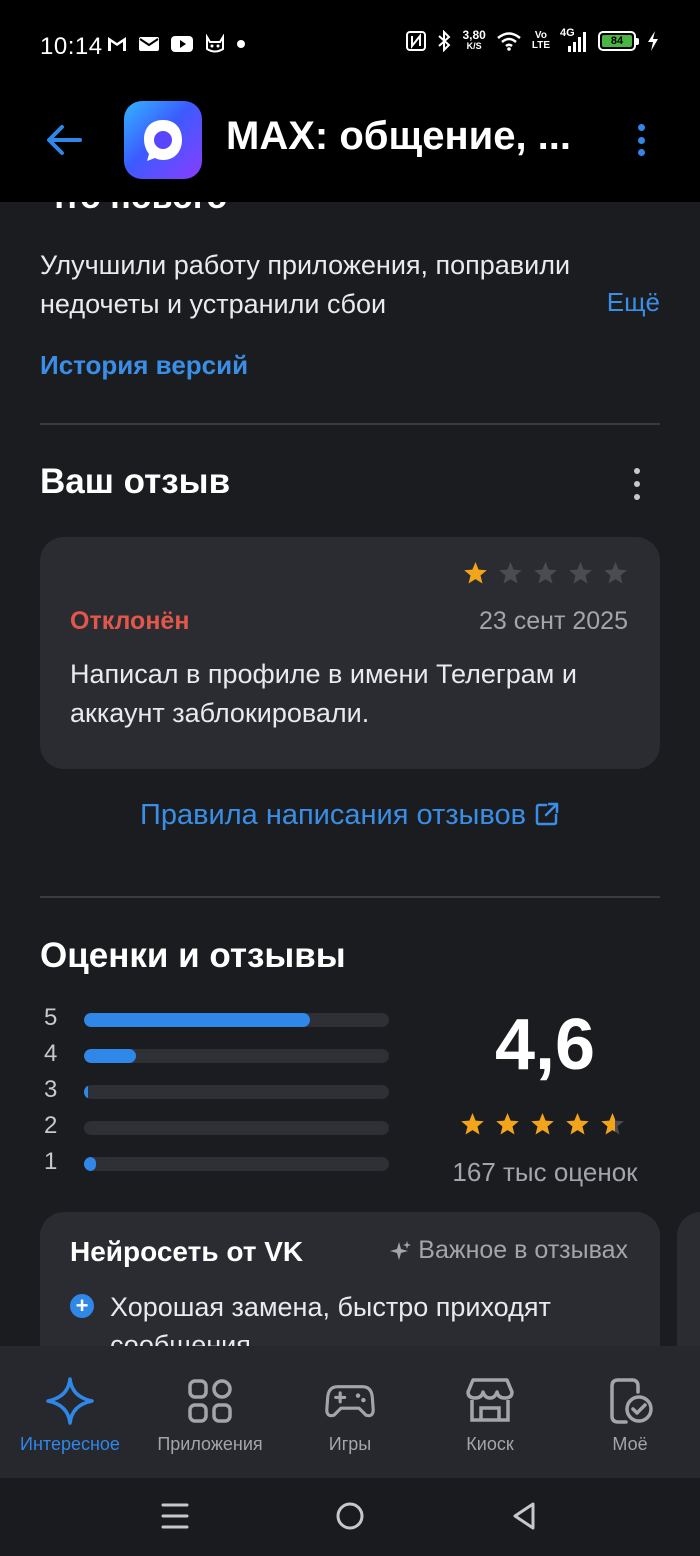 The height and width of the screenshot is (1556, 700). Describe the element at coordinates (82, 1306) in the screenshot. I see `plus-circle-icon: +` at that location.